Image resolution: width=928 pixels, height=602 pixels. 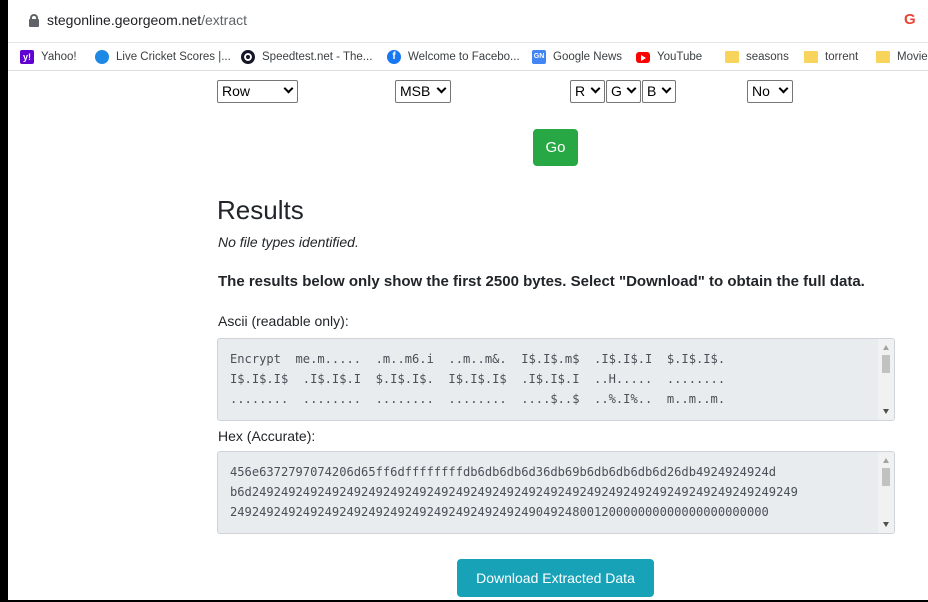 What do you see at coordinates (767, 57) in the screenshot?
I see `bookmark-label: seasons` at bounding box center [767, 57].